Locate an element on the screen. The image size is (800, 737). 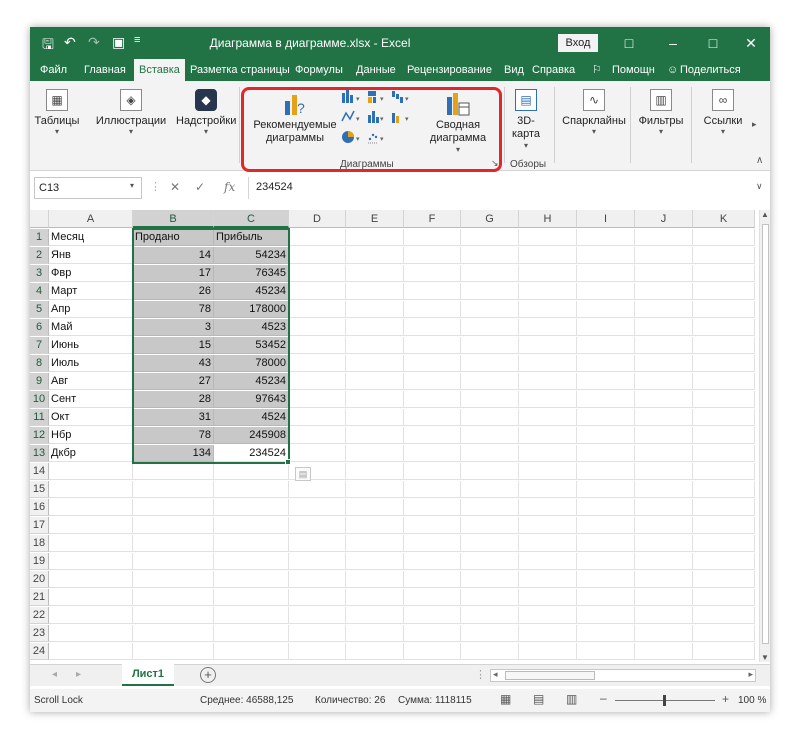
collapse-ribbon-icon: ∧ is located at coordinates (759, 160).